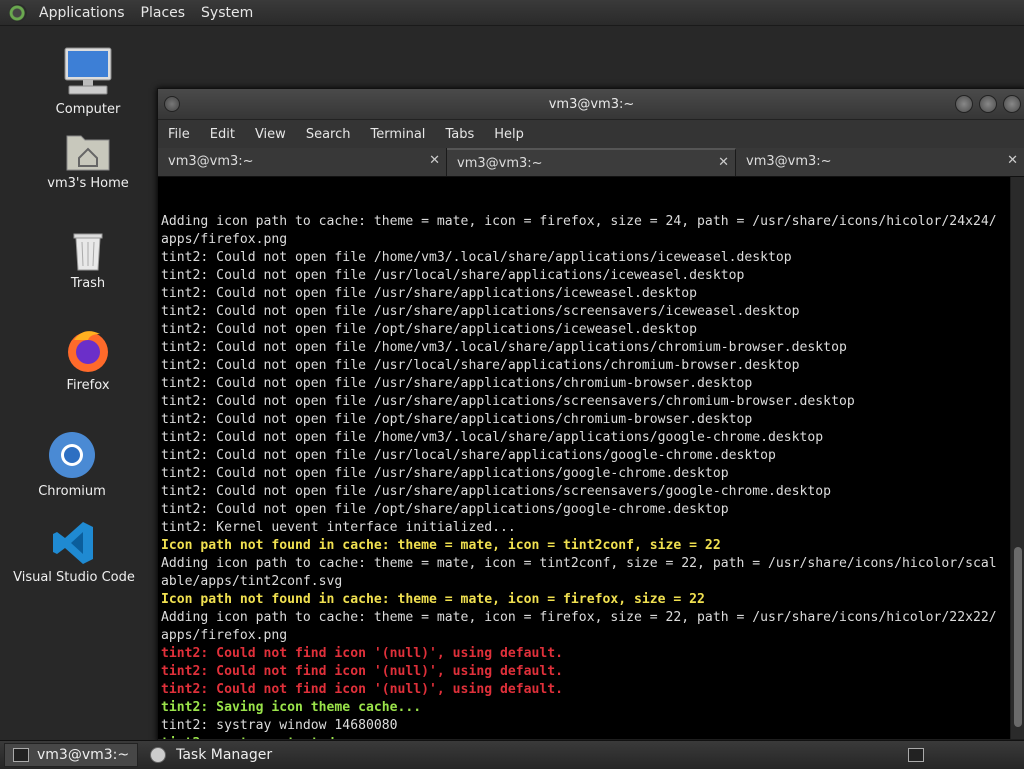 The width and height of the screenshot is (1024, 769). Describe the element at coordinates (72, 455) in the screenshot. I see `chromium-icon` at that location.